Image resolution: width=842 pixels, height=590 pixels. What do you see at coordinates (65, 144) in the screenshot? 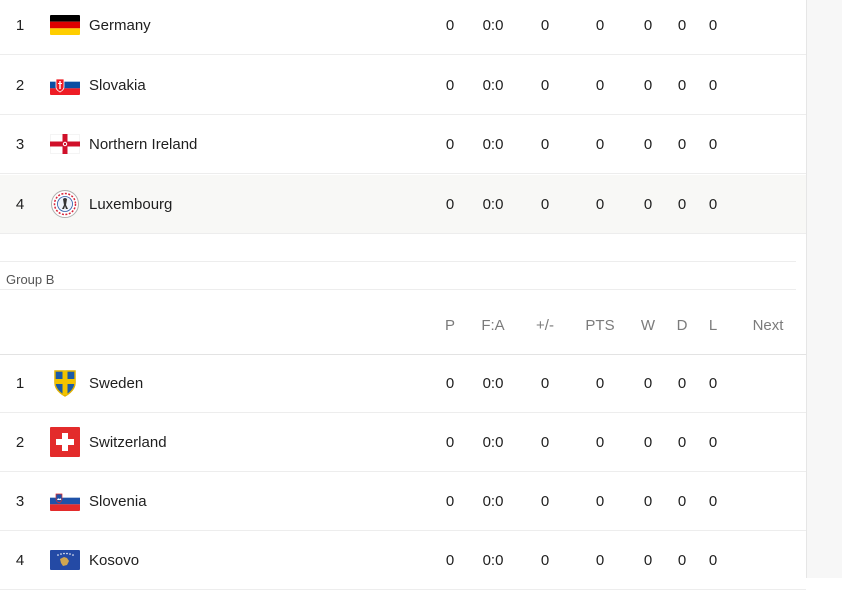
I see `northern-ireland-flag-icon` at bounding box center [65, 144].